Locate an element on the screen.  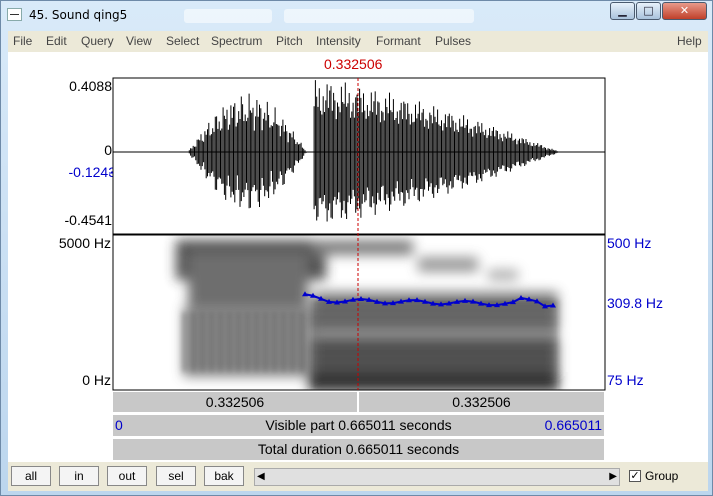
visible-start-label: 0 is located at coordinates (119, 425).